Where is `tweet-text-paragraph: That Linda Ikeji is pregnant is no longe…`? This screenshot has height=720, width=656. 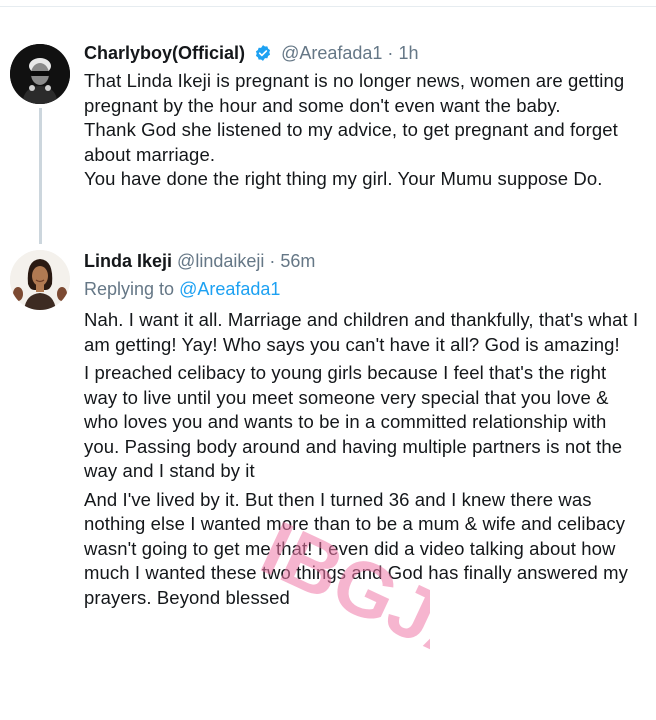
tweet-text-paragraph: That Linda Ikeji is pregnant is no longe… is located at coordinates (354, 93).